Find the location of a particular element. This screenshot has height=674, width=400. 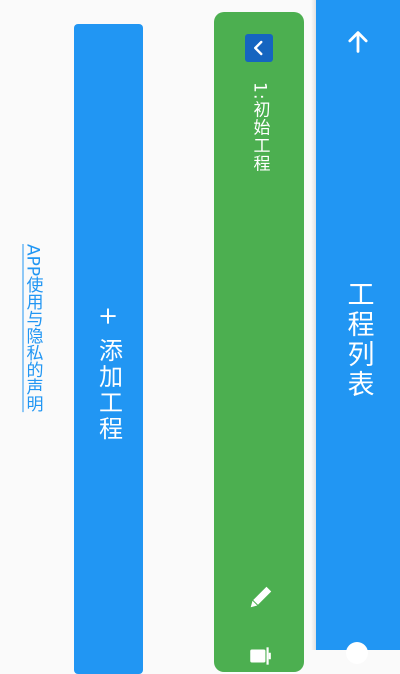

project-name: 1:初始工程 is located at coordinates (259, 127).